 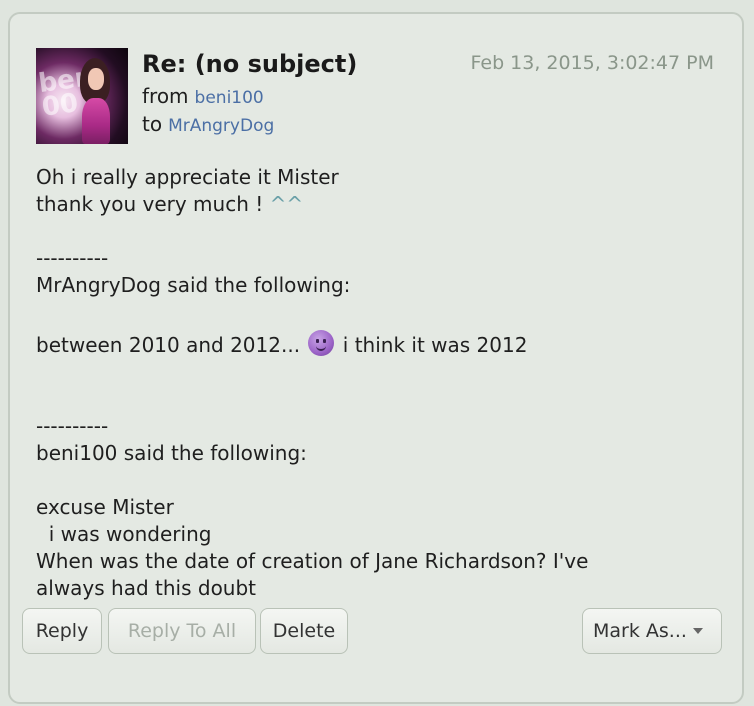 I want to click on to-label: to, so click(x=152, y=124).